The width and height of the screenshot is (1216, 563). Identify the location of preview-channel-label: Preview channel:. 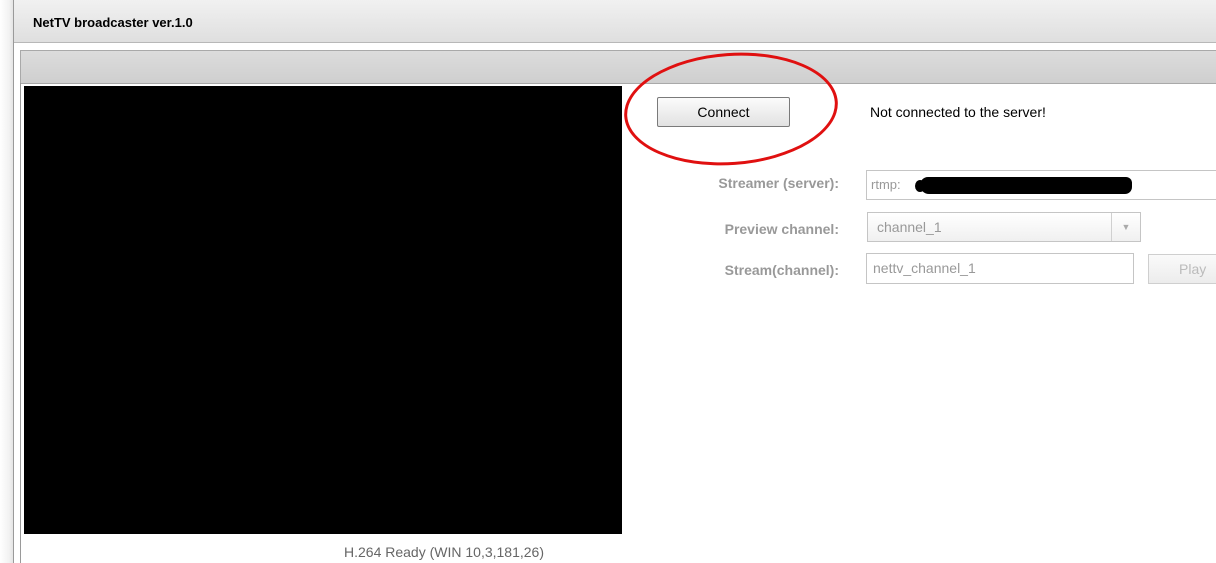
(781, 229).